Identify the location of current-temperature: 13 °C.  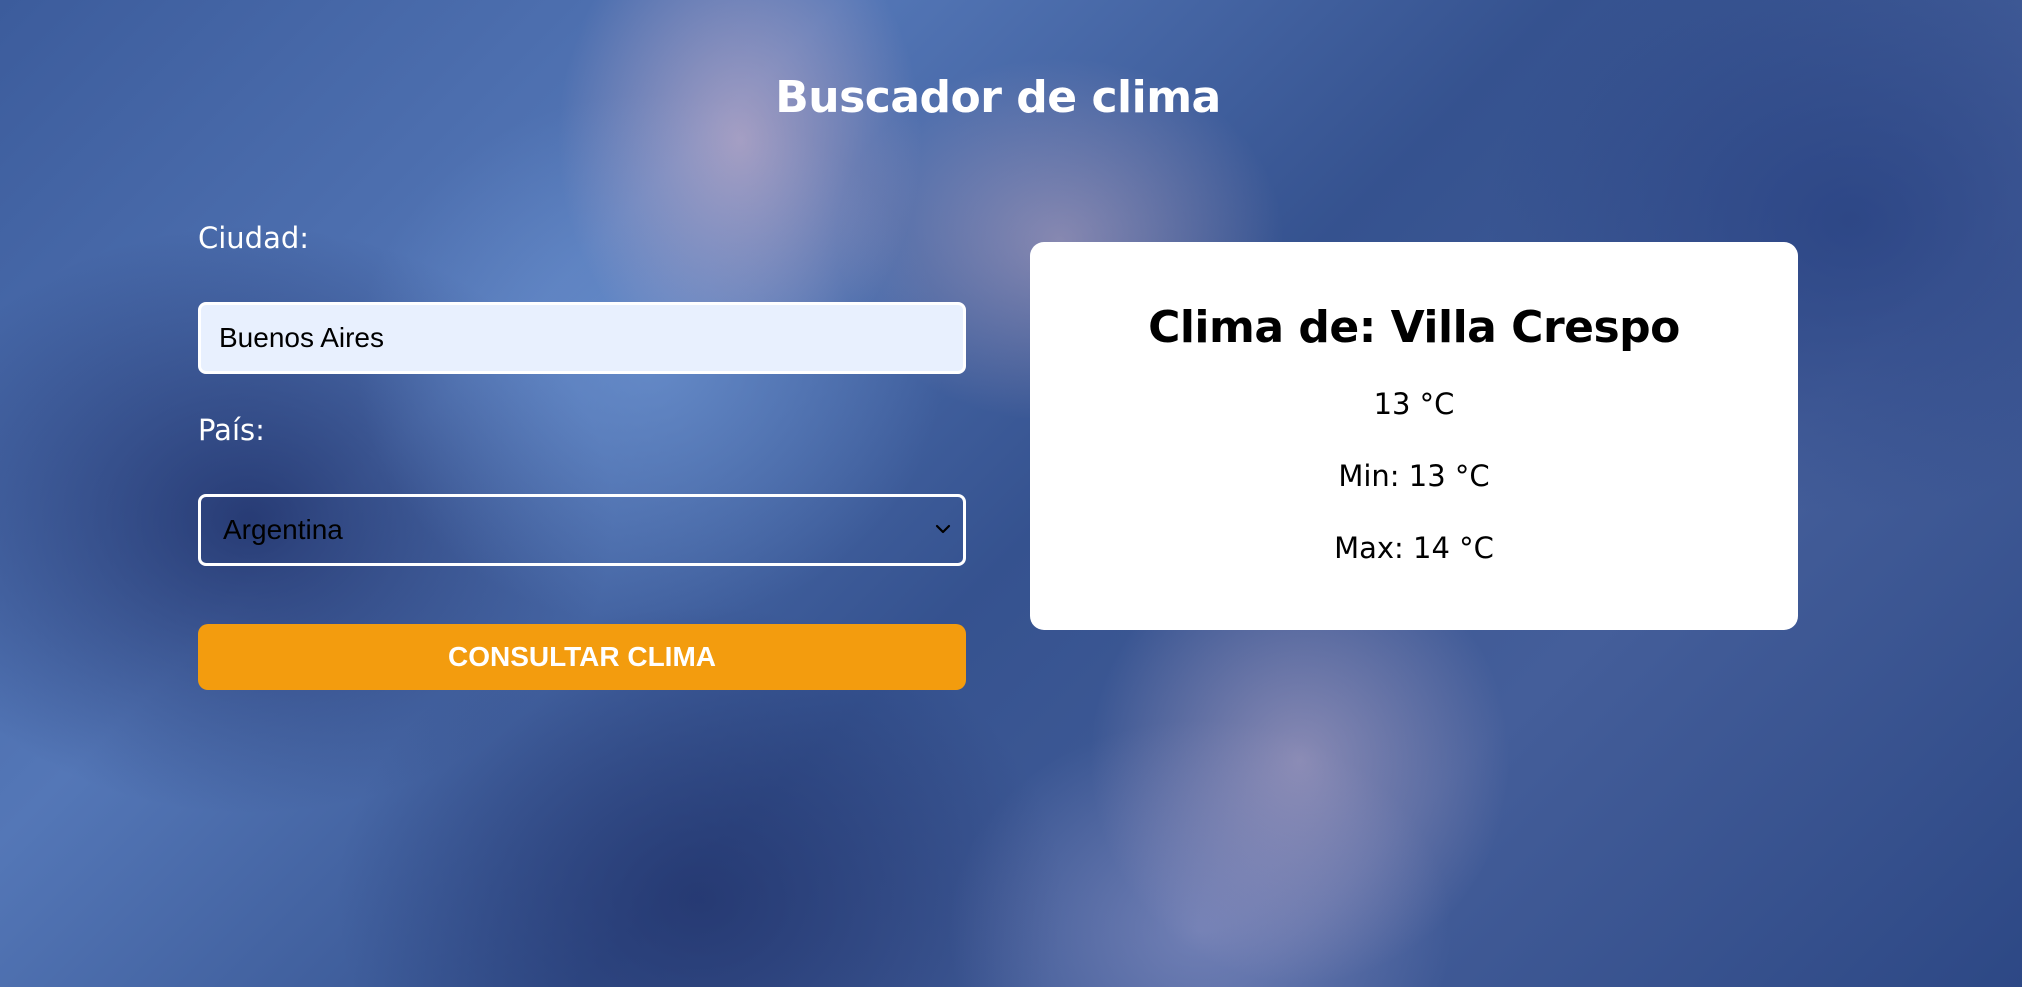
(1414, 404).